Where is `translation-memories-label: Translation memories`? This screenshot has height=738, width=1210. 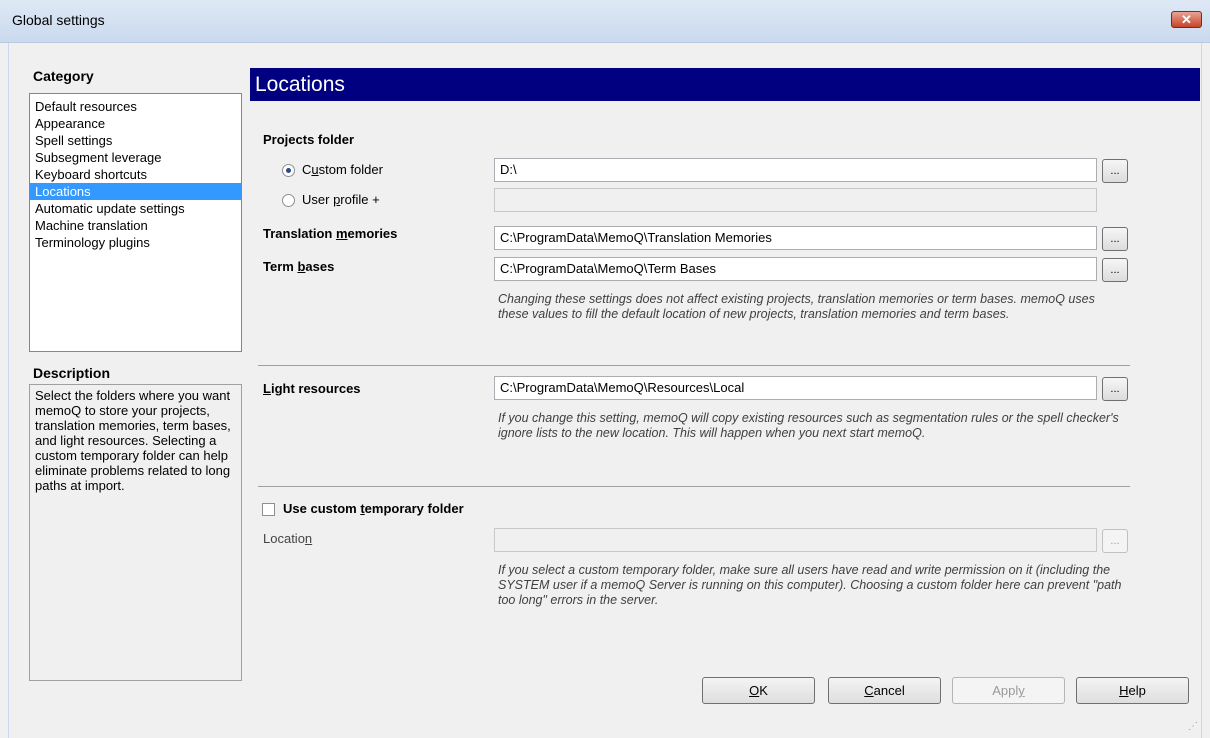
translation-memories-label: Translation memories is located at coordinates (330, 233).